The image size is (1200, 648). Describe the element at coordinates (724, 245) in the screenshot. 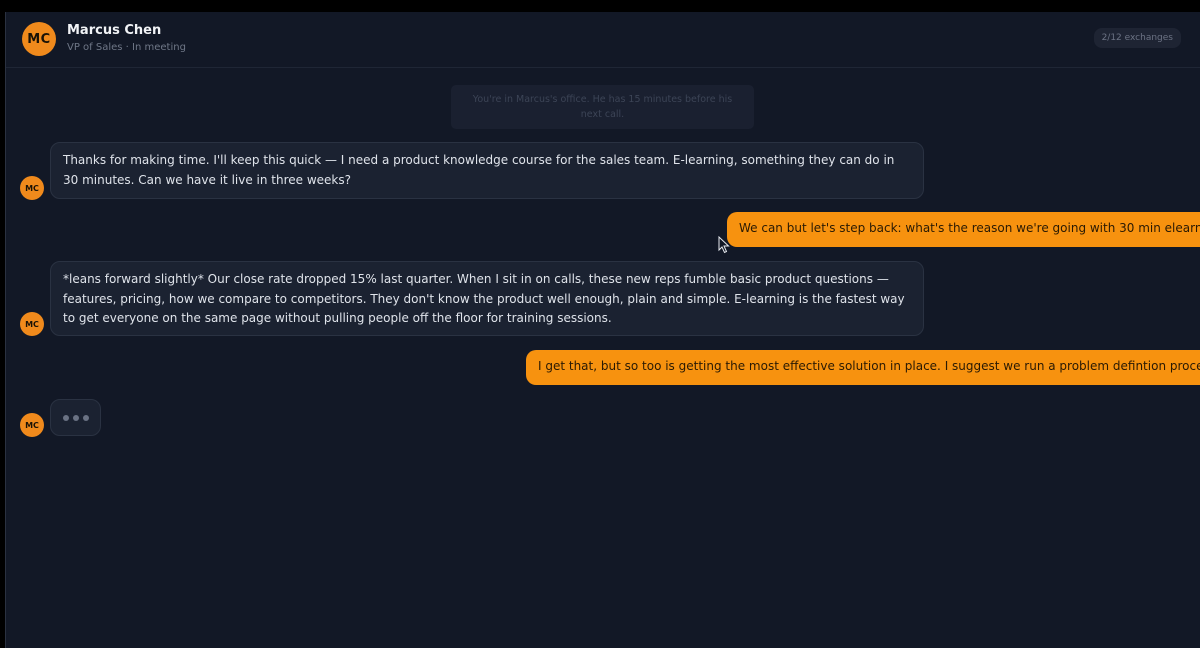

I see `mouse-cursor-icon` at that location.